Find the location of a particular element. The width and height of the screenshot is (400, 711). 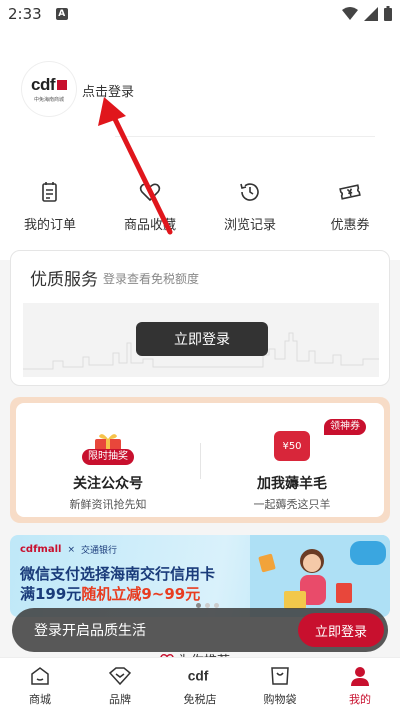

banner-headline: 微信支付选择海南交行信用卡 is located at coordinates (118, 574).